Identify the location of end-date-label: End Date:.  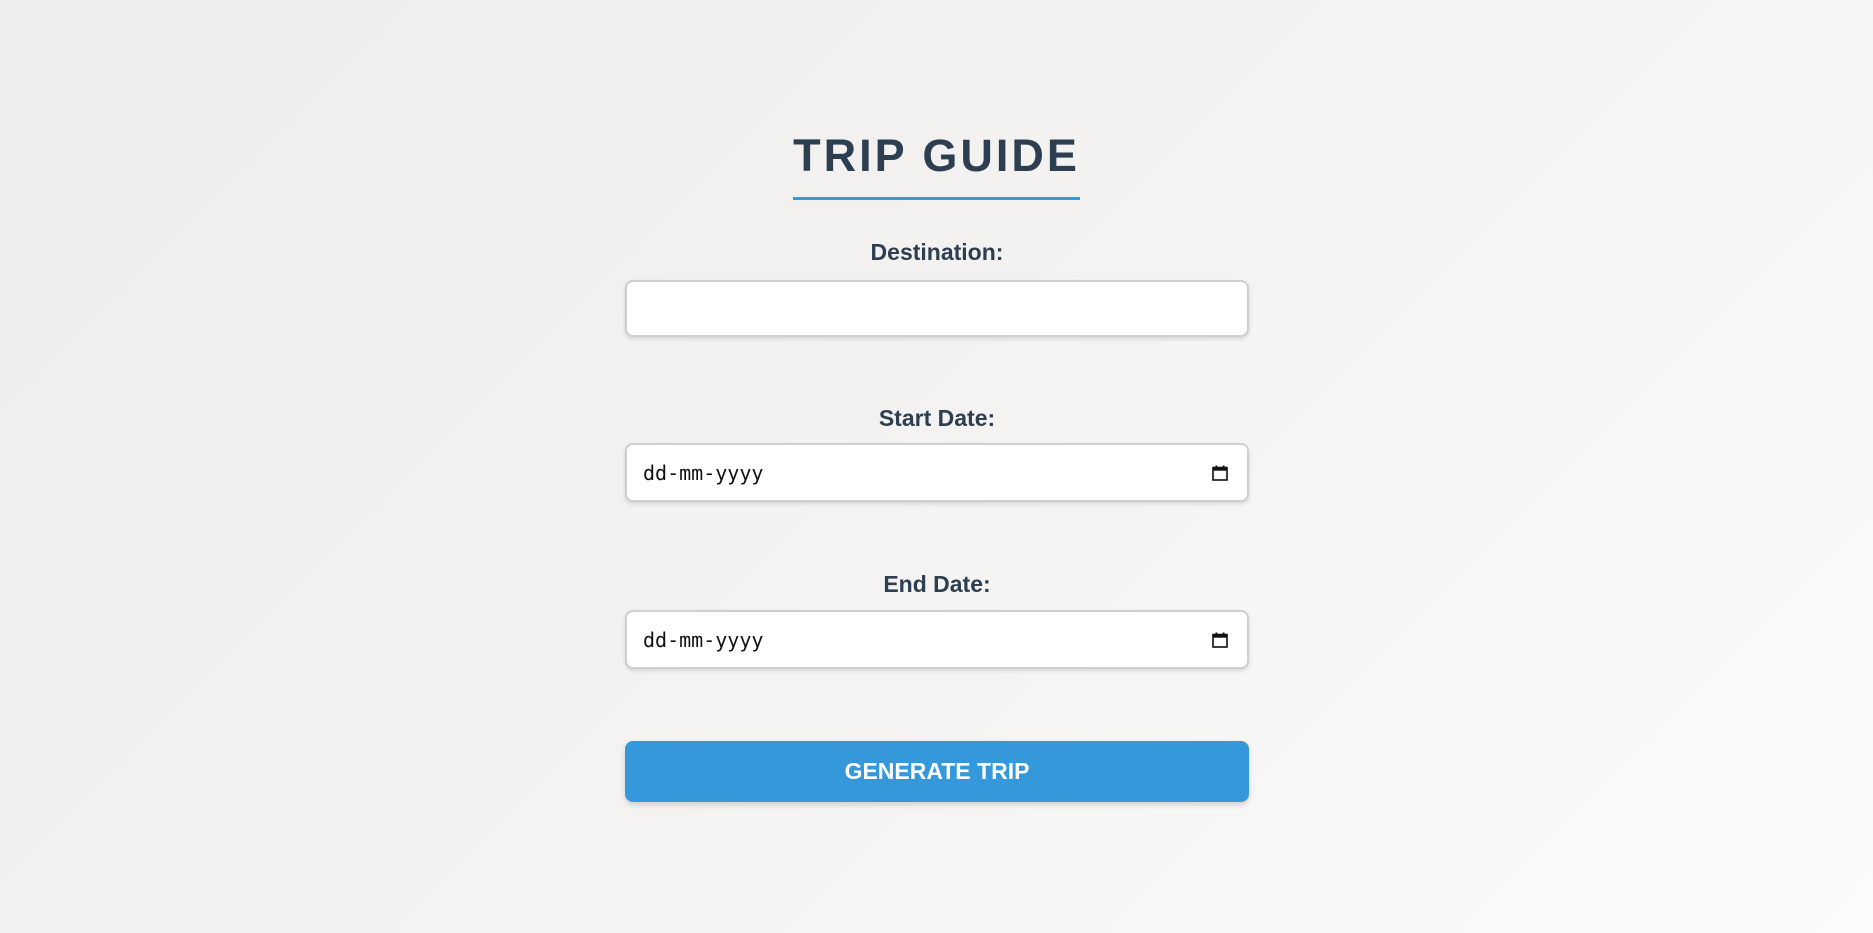
(937, 584).